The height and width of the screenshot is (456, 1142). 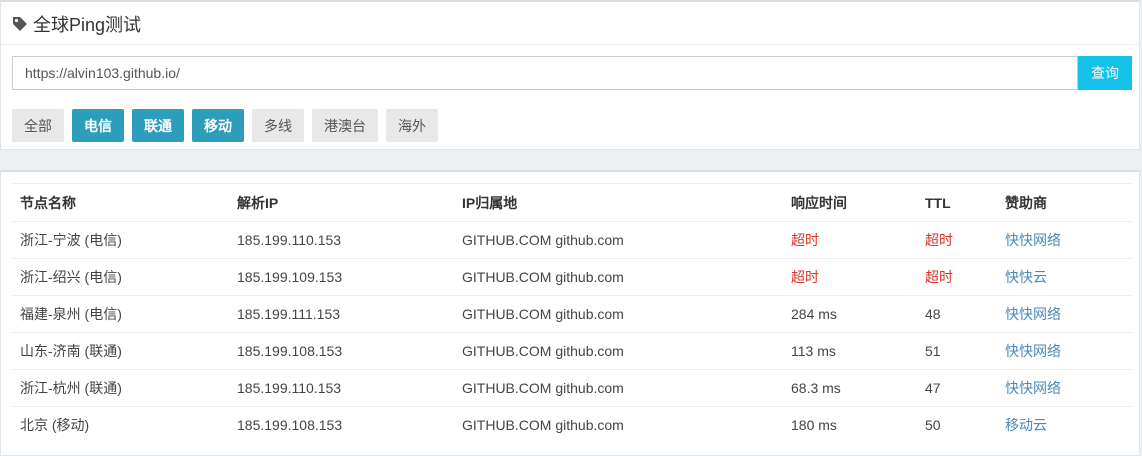 I want to click on sponsor-link: 移动云, so click(x=1064, y=424).